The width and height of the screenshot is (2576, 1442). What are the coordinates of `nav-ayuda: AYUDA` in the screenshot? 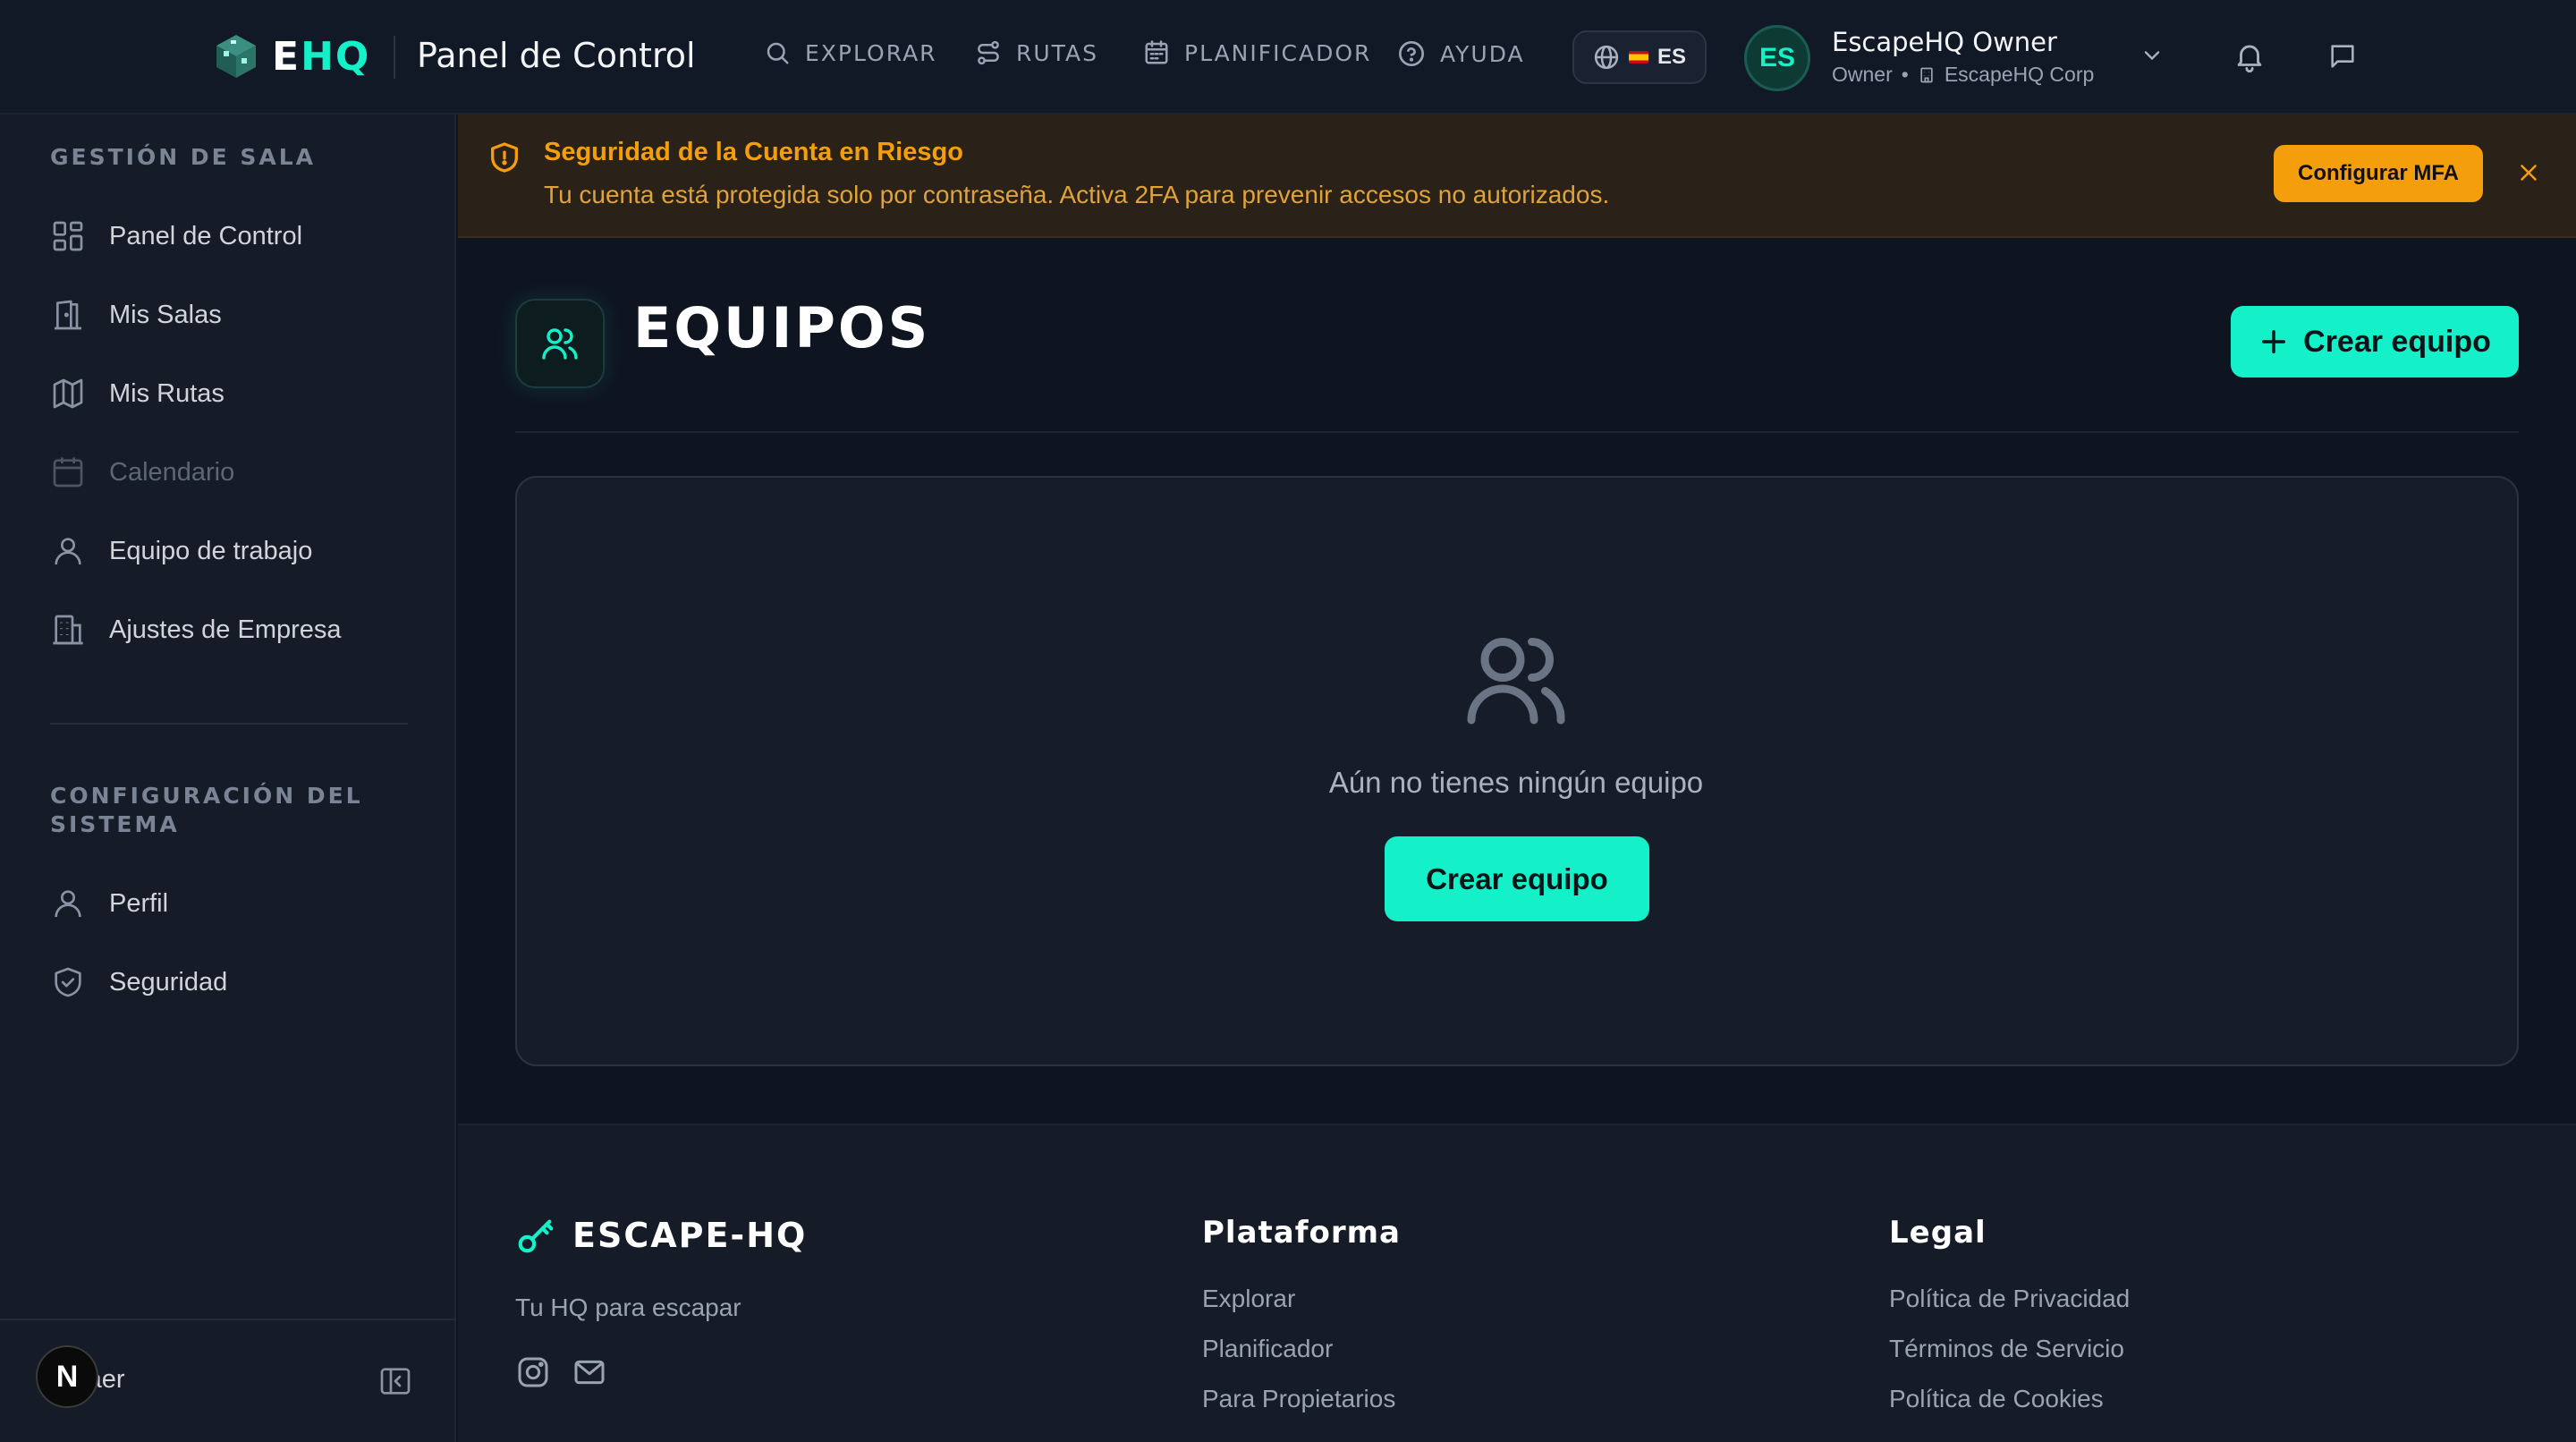 It's located at (1461, 53).